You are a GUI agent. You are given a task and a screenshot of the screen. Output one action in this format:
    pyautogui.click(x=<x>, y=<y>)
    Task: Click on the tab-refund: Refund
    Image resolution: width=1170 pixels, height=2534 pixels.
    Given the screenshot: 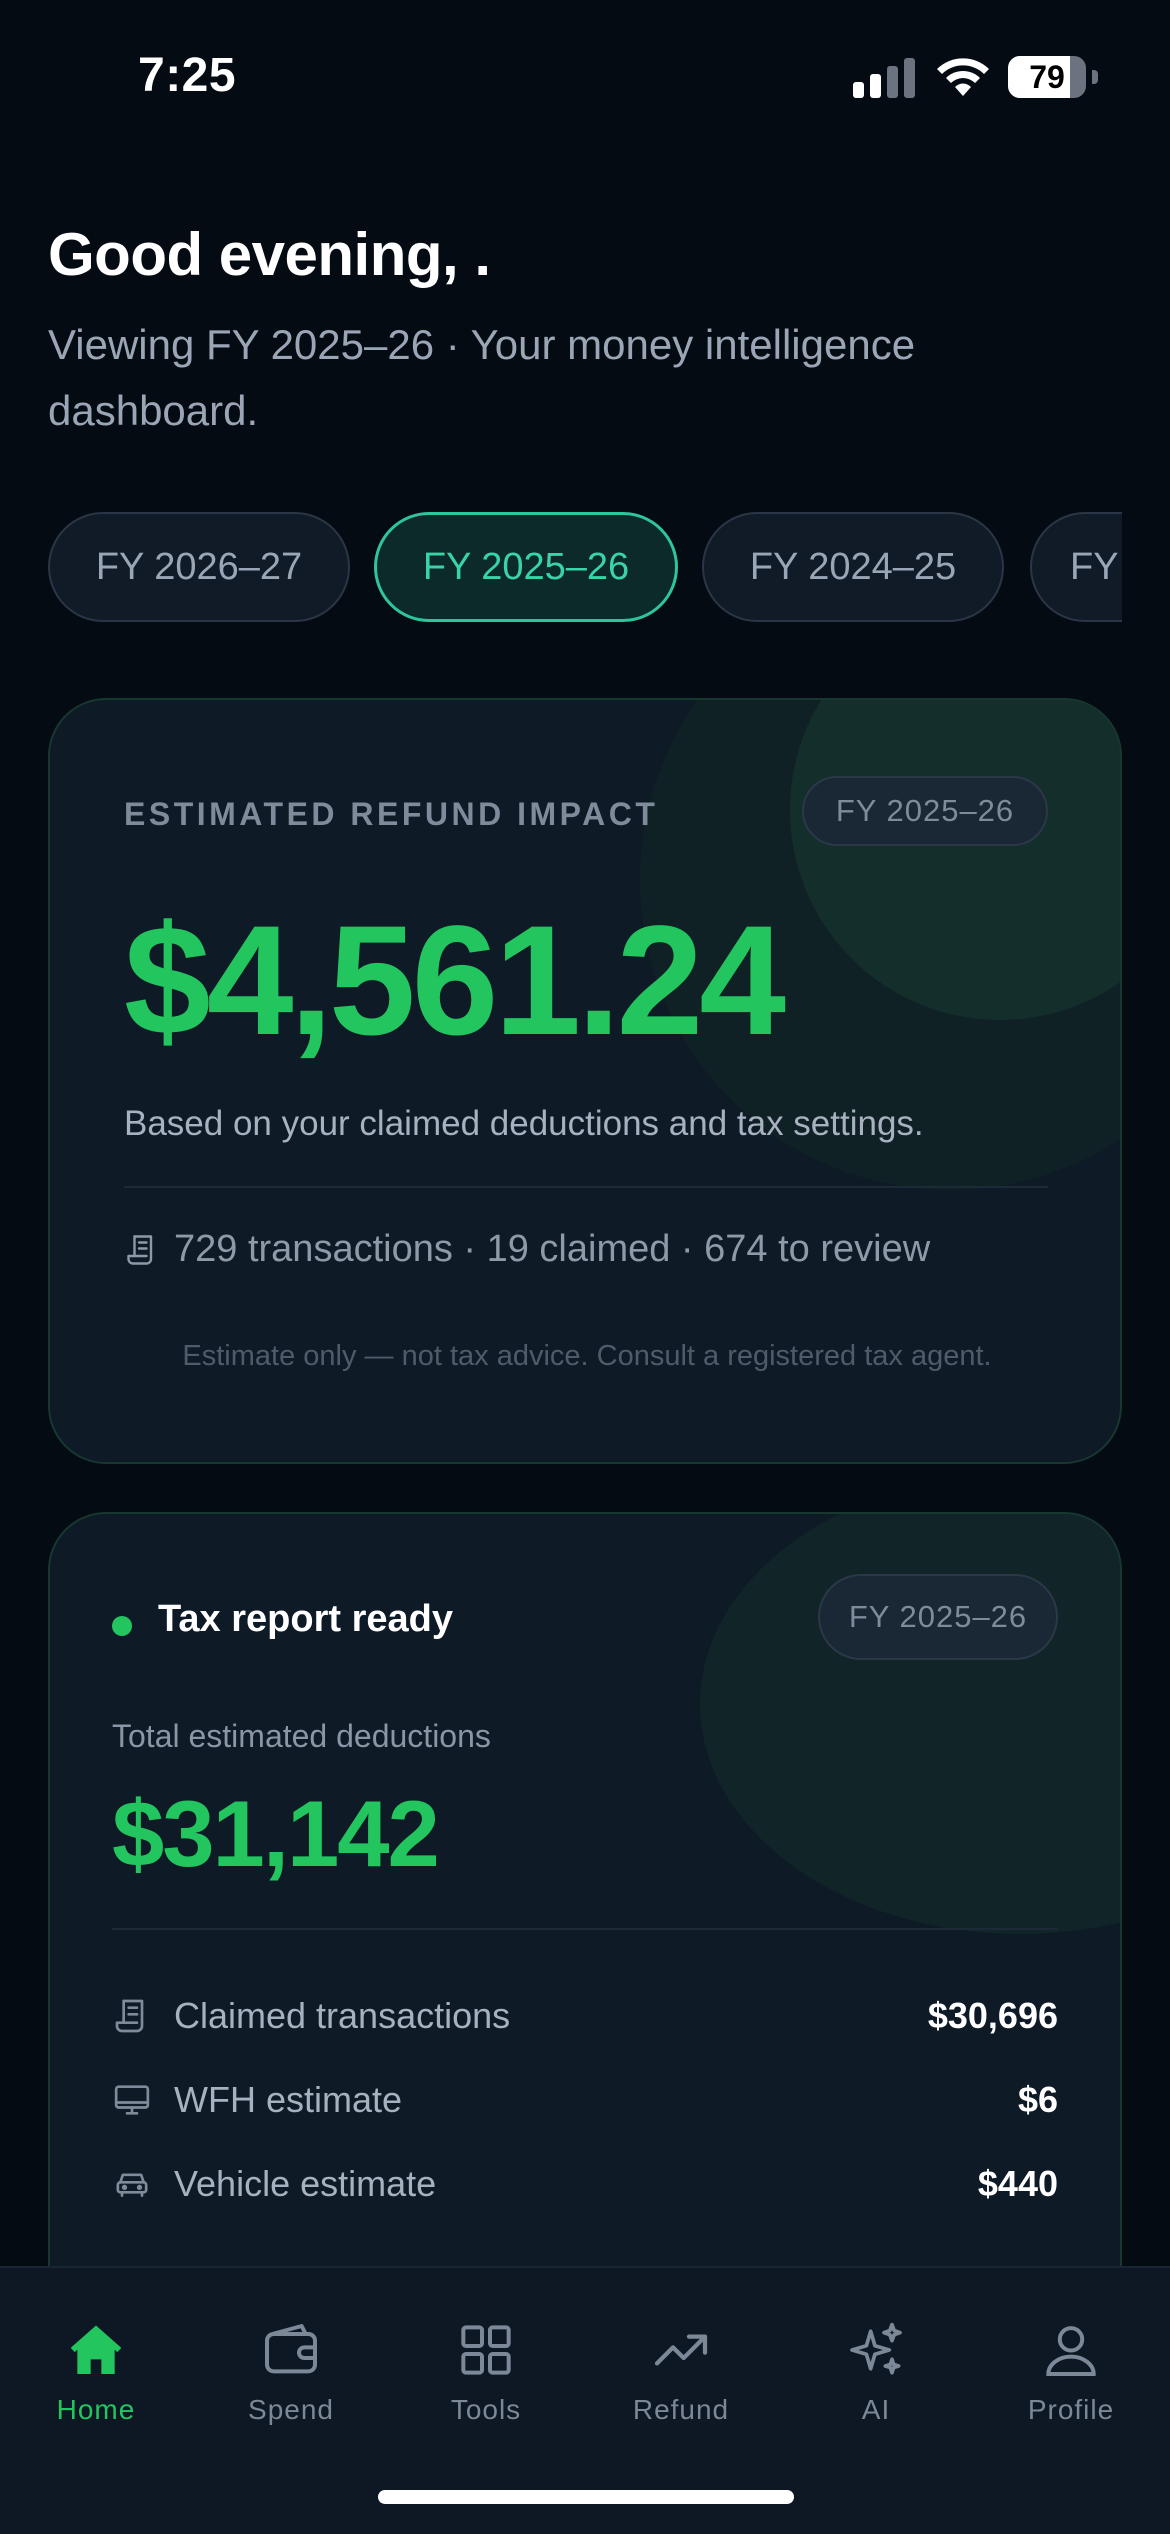 What is the action you would take?
    pyautogui.click(x=681, y=2383)
    